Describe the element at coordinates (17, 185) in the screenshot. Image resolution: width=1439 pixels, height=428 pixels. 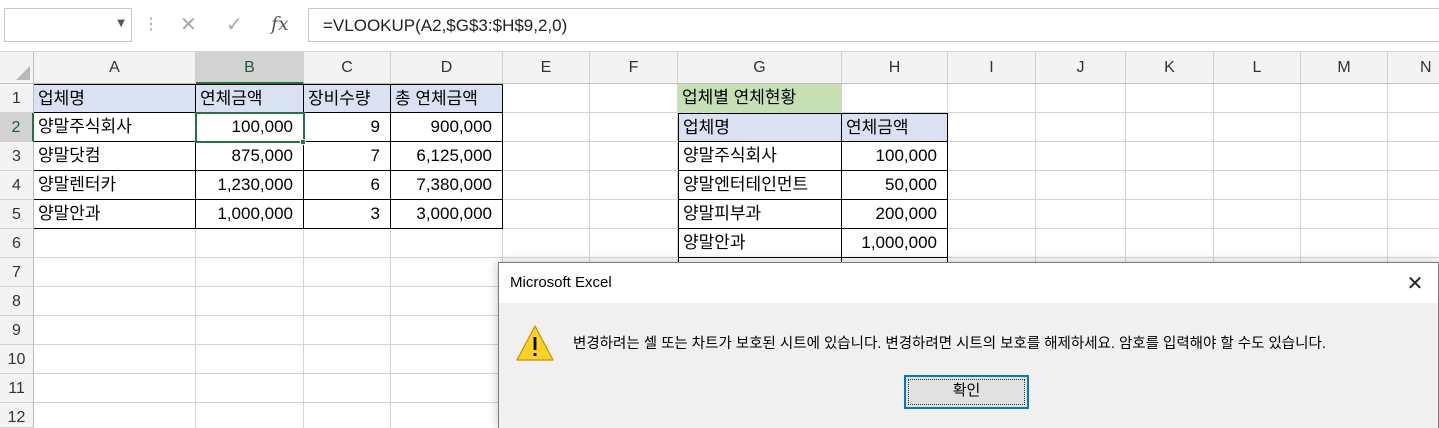
I see `row-header-4: 4` at that location.